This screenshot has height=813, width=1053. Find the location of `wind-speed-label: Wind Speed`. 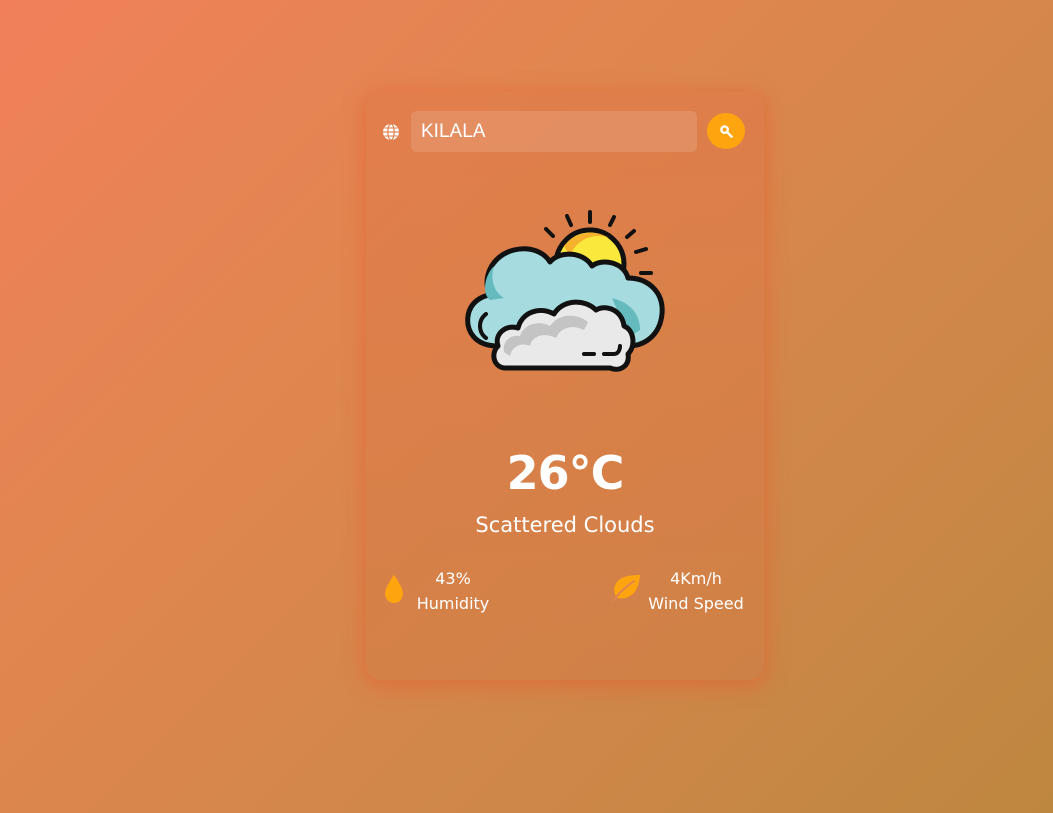

wind-speed-label: Wind Speed is located at coordinates (696, 603).